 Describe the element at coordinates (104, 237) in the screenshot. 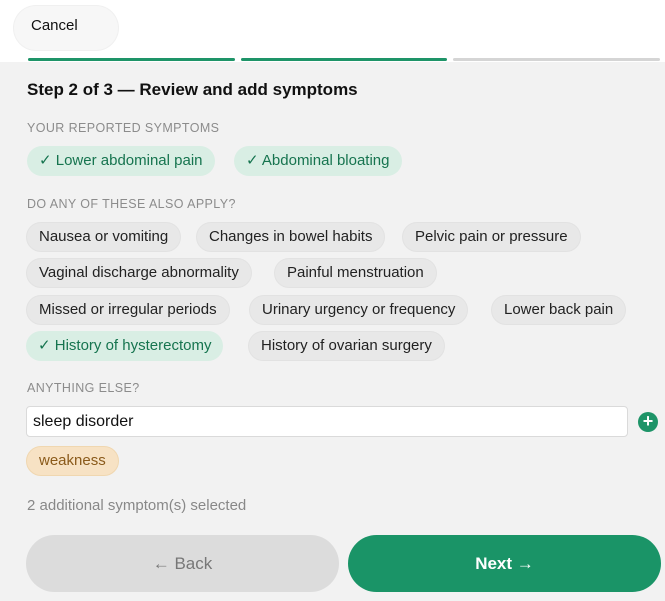

I see `option-chip-nausea: Nausea or vomiting` at that location.